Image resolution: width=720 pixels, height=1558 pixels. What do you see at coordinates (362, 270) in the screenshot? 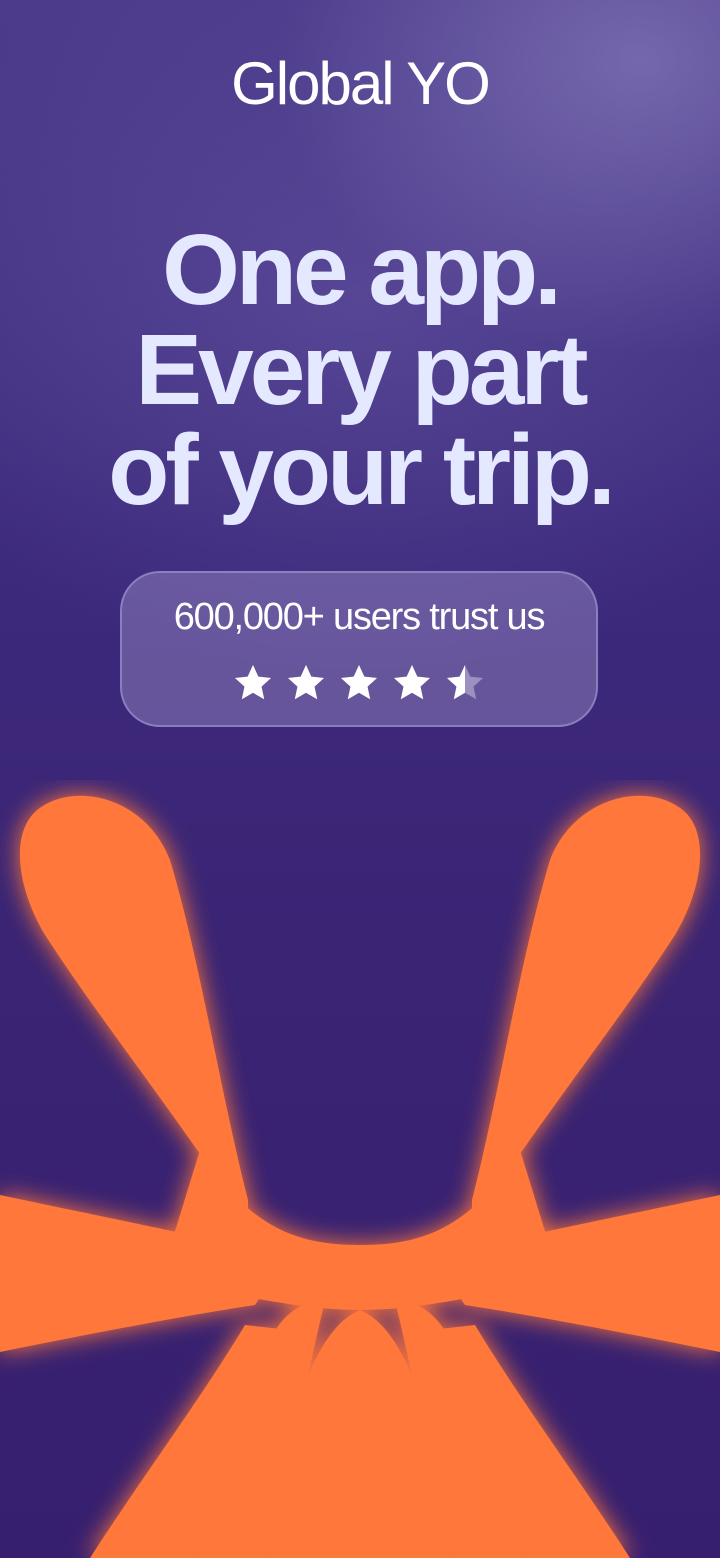
I see `headline-line-1: One app.` at bounding box center [362, 270].